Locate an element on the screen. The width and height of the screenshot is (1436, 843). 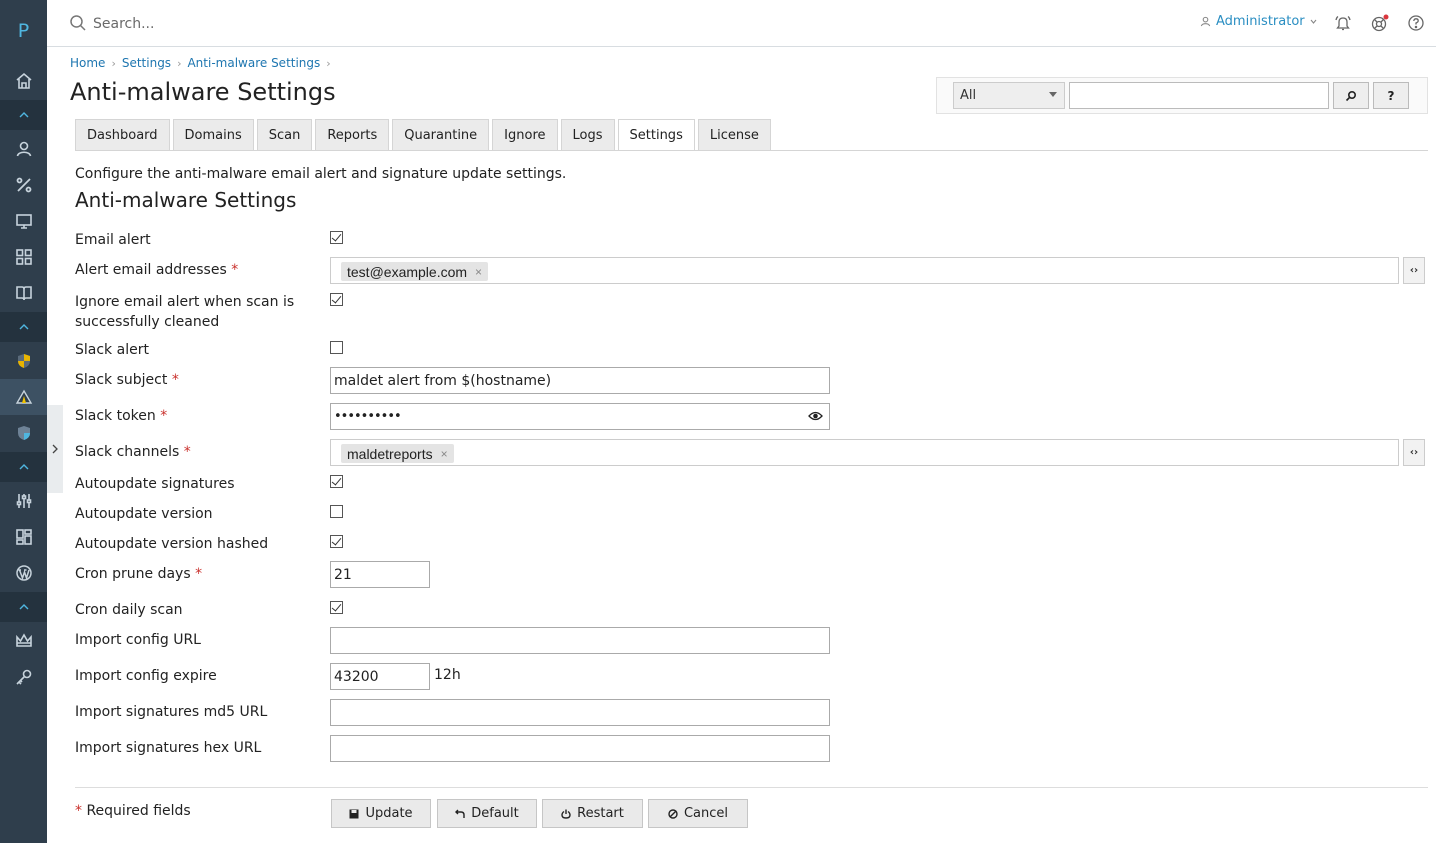
shield-yellow-icon is located at coordinates (23, 361).